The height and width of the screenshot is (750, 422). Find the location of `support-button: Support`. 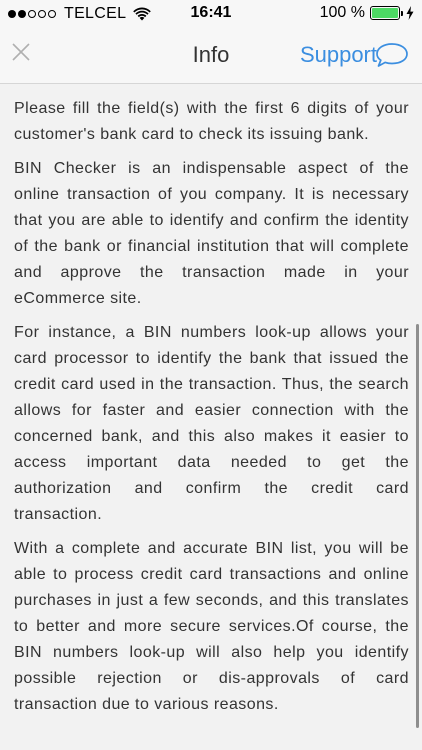

support-button: Support is located at coordinates (355, 55).